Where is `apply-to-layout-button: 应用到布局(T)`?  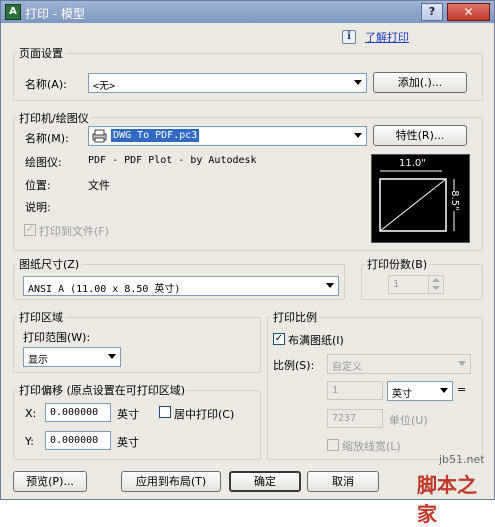
apply-to-layout-button: 应用到布局(T) is located at coordinates (171, 481).